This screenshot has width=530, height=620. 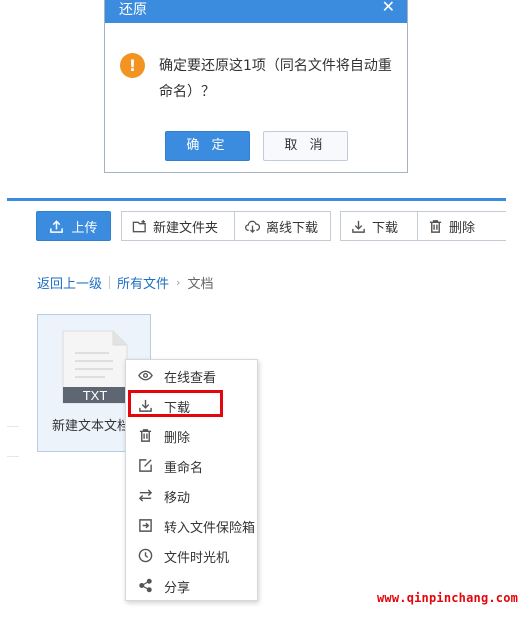 I want to click on new-folder-label: 新建文件夹, so click(x=186, y=228).